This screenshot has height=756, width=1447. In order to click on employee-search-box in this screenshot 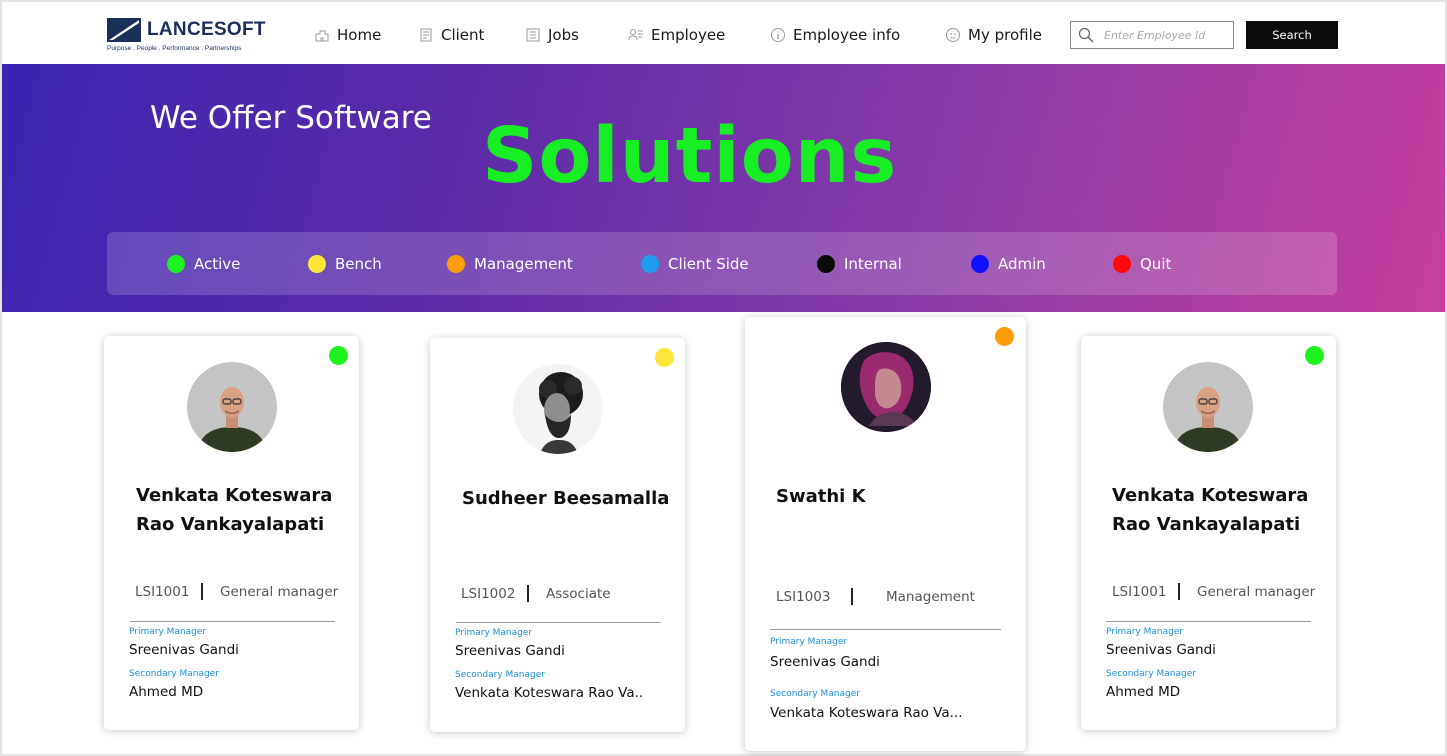, I will do `click(1152, 35)`.